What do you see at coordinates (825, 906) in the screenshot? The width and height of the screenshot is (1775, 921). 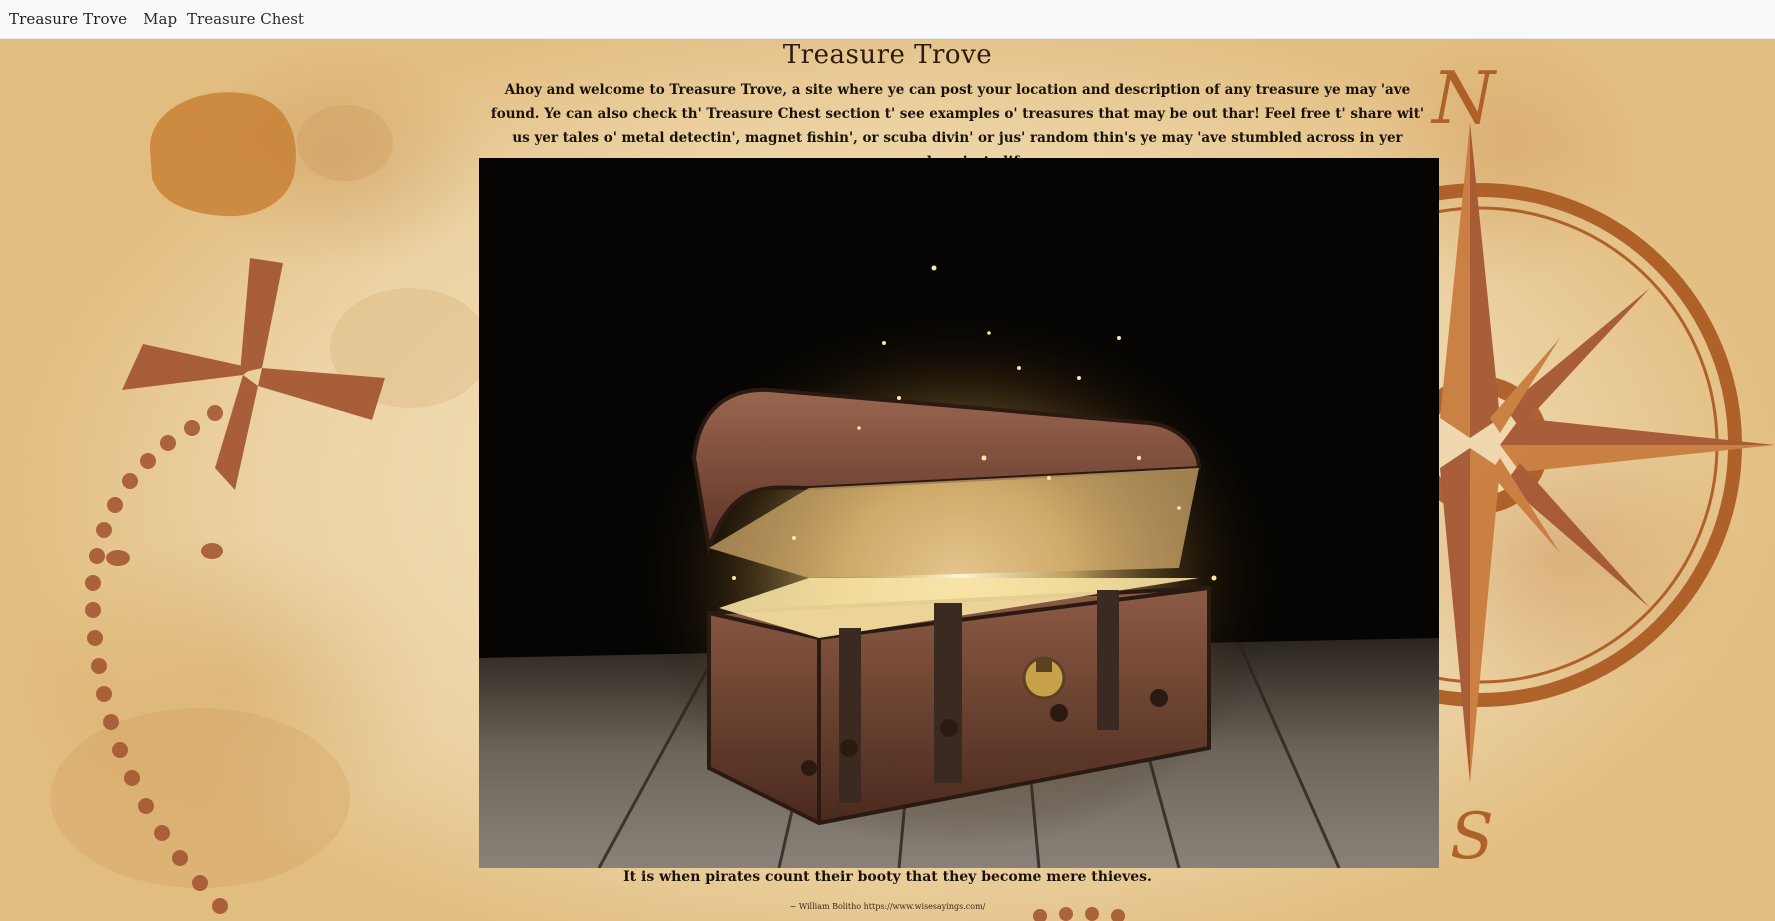 I see `credit-author: ~ William Bolitho` at bounding box center [825, 906].